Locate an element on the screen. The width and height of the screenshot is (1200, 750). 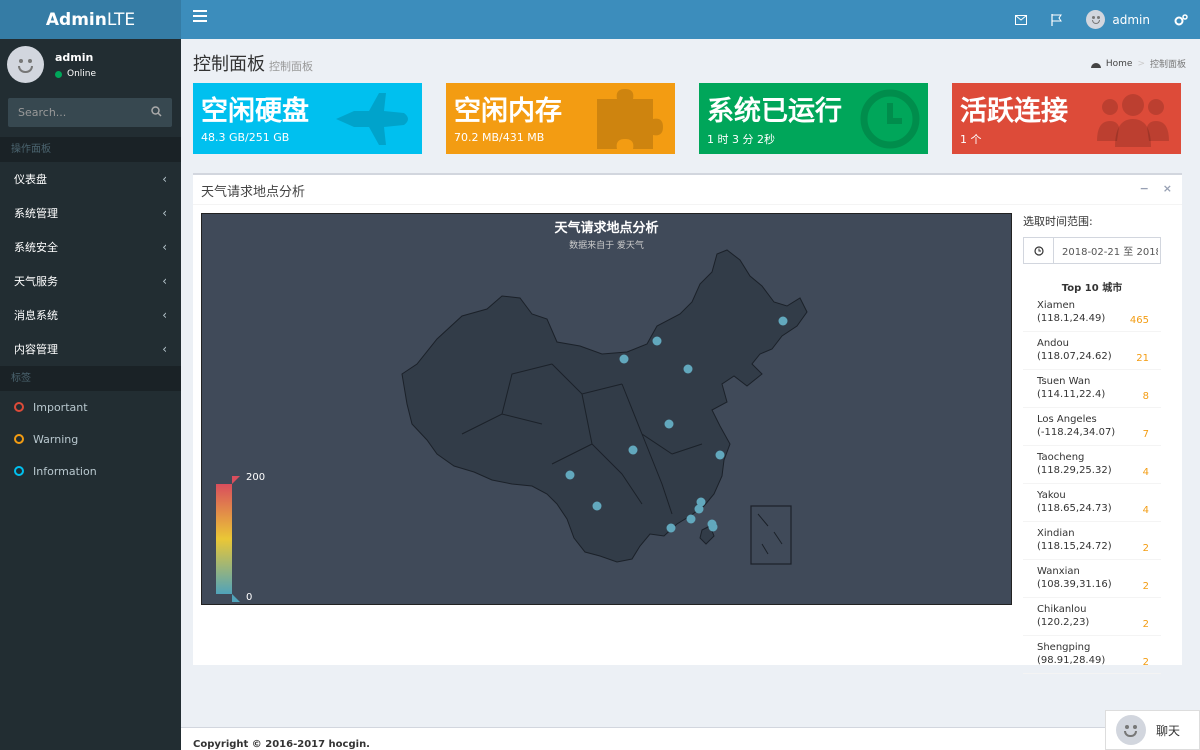
panel-title: 天气请求地点分析 is located at coordinates (253, 192).